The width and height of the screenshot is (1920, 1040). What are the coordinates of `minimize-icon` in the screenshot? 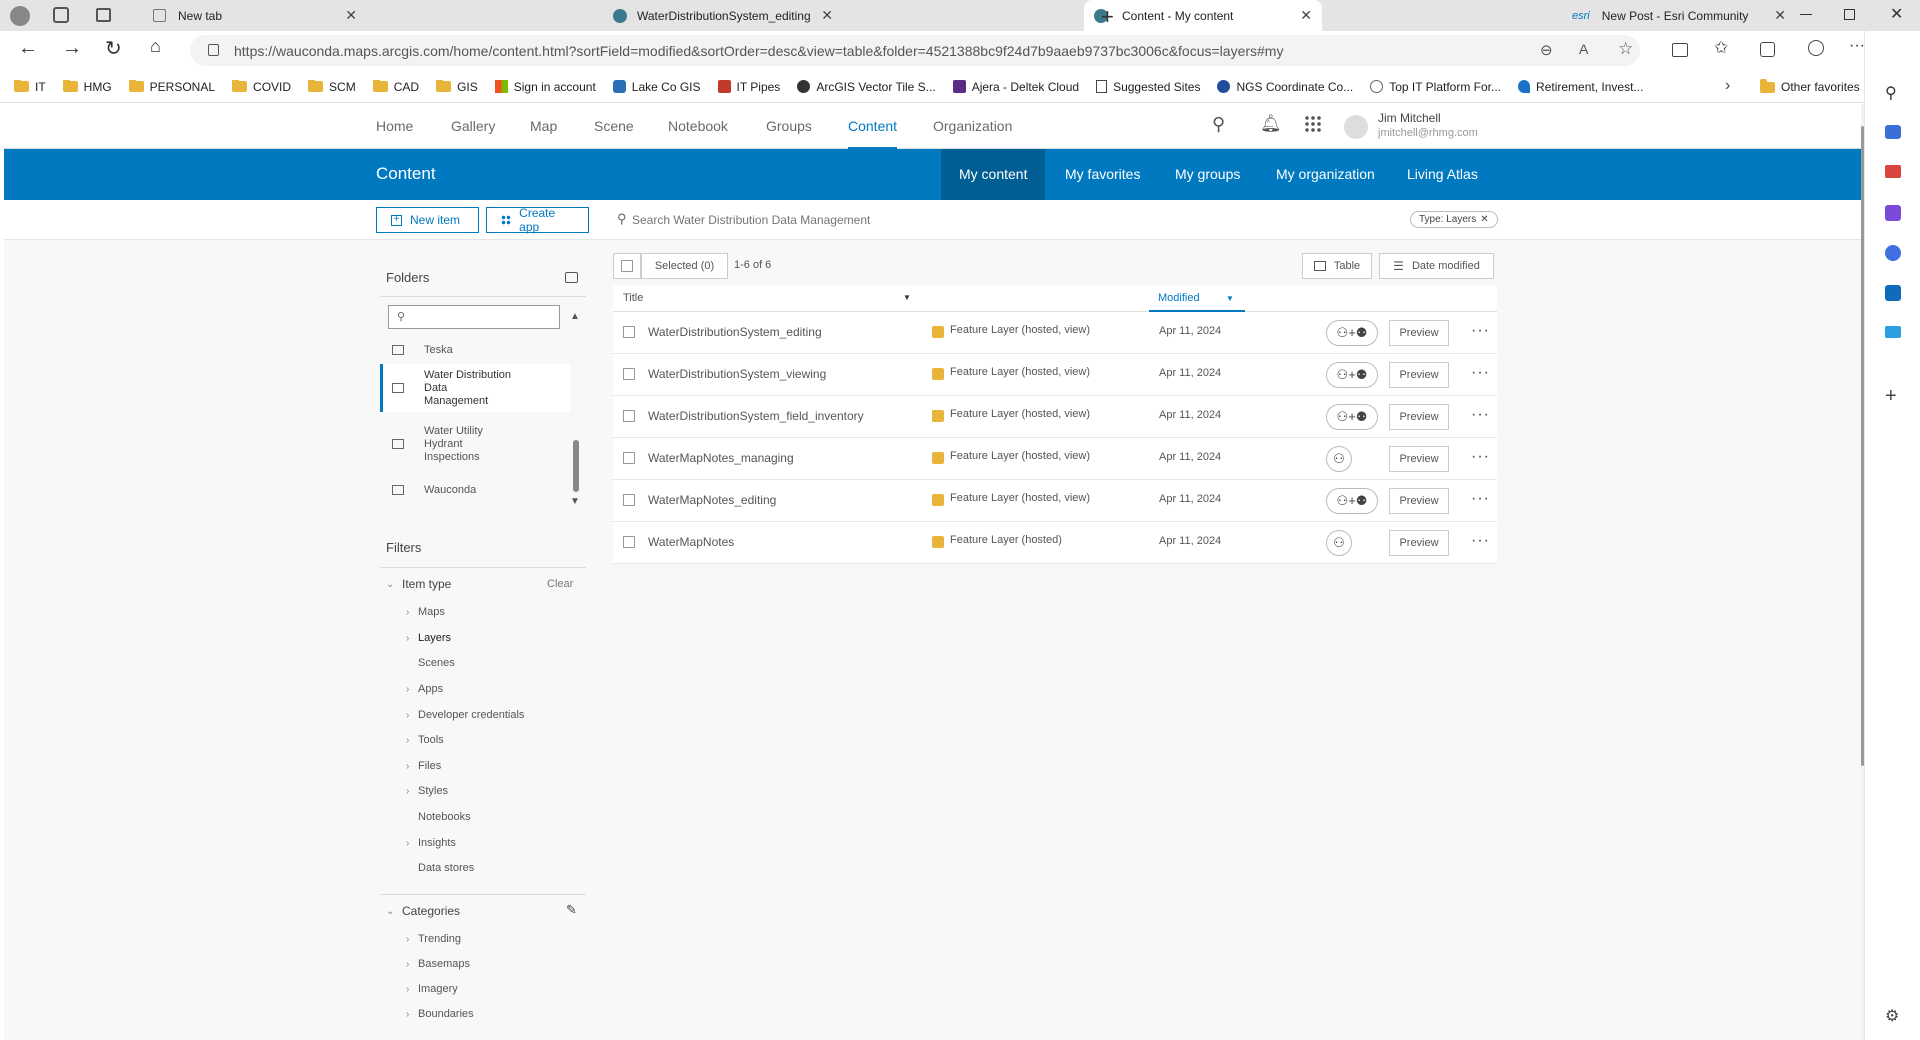 It's located at (1806, 14).